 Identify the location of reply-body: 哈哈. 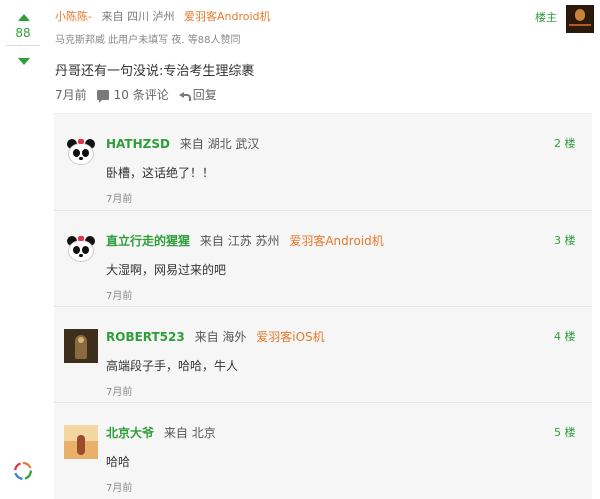
(118, 462).